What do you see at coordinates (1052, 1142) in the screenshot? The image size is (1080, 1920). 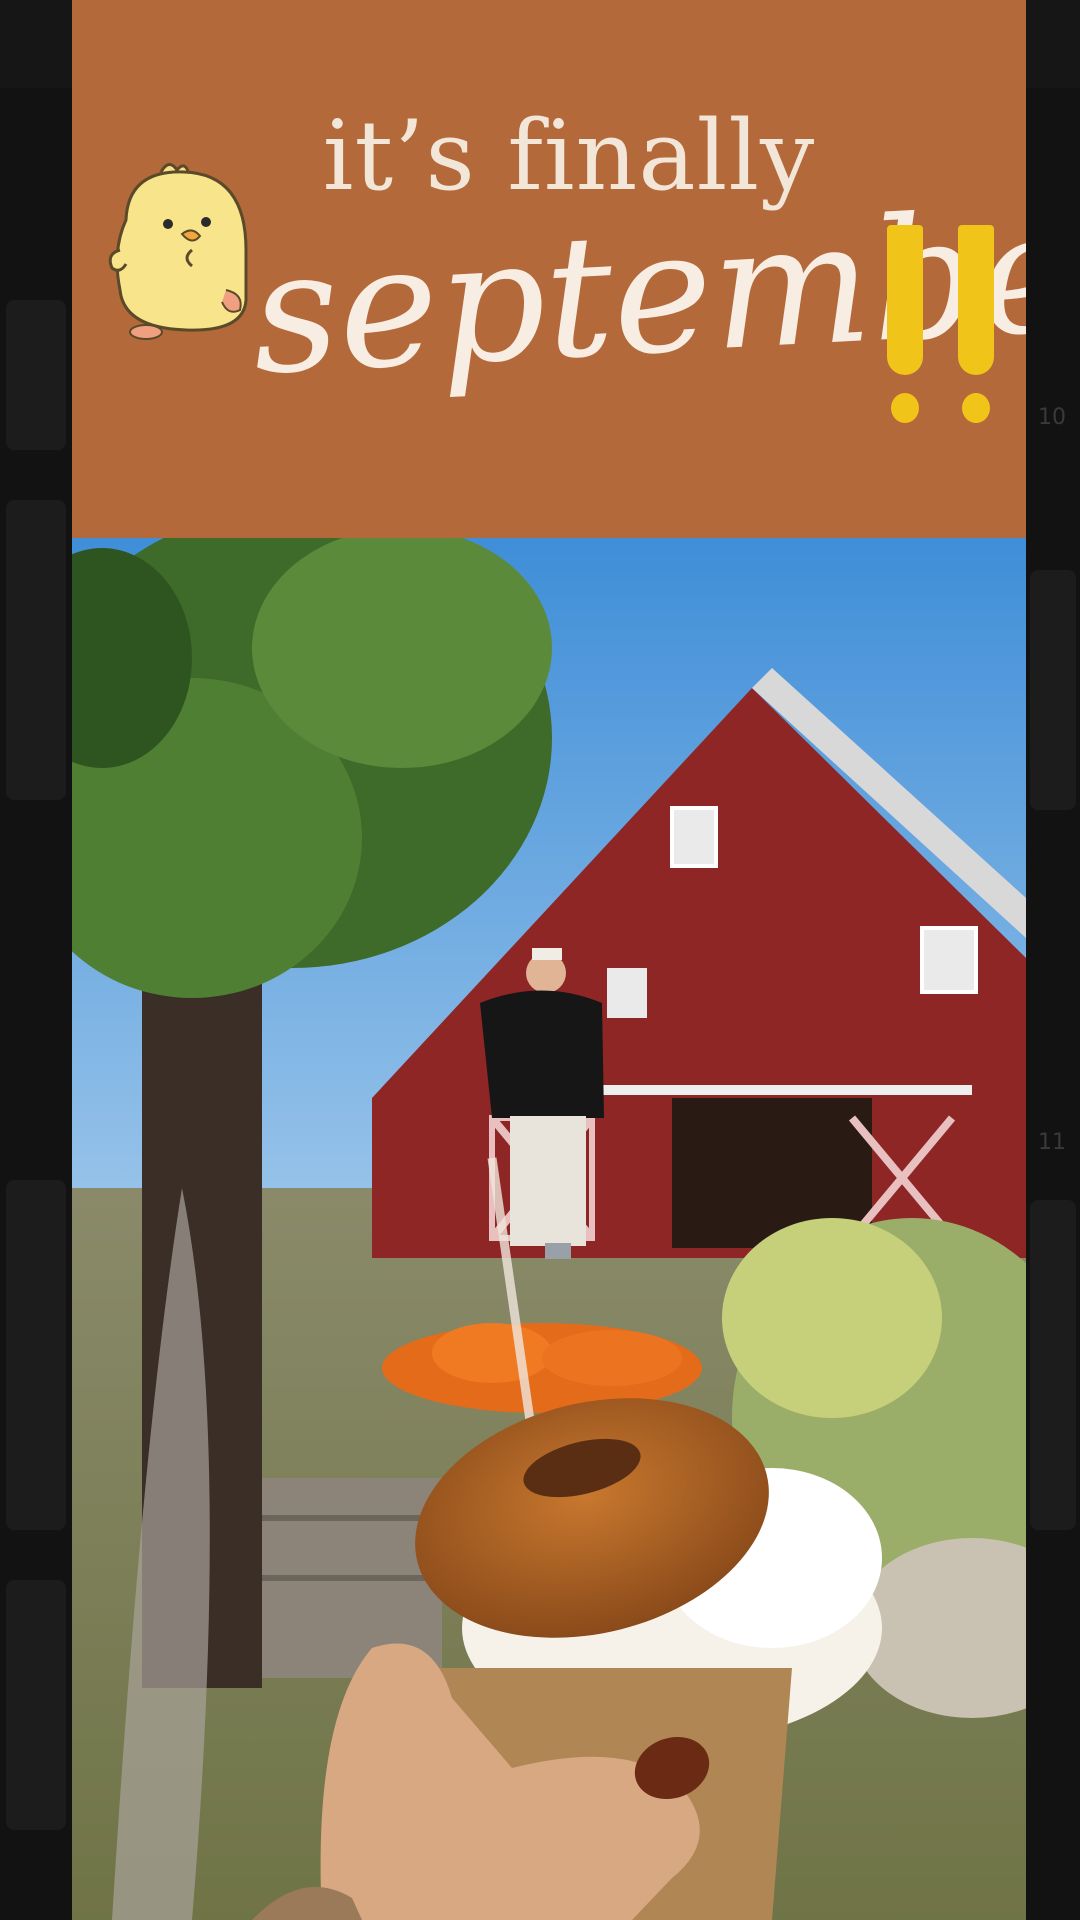 I see `background-number: 11` at bounding box center [1052, 1142].